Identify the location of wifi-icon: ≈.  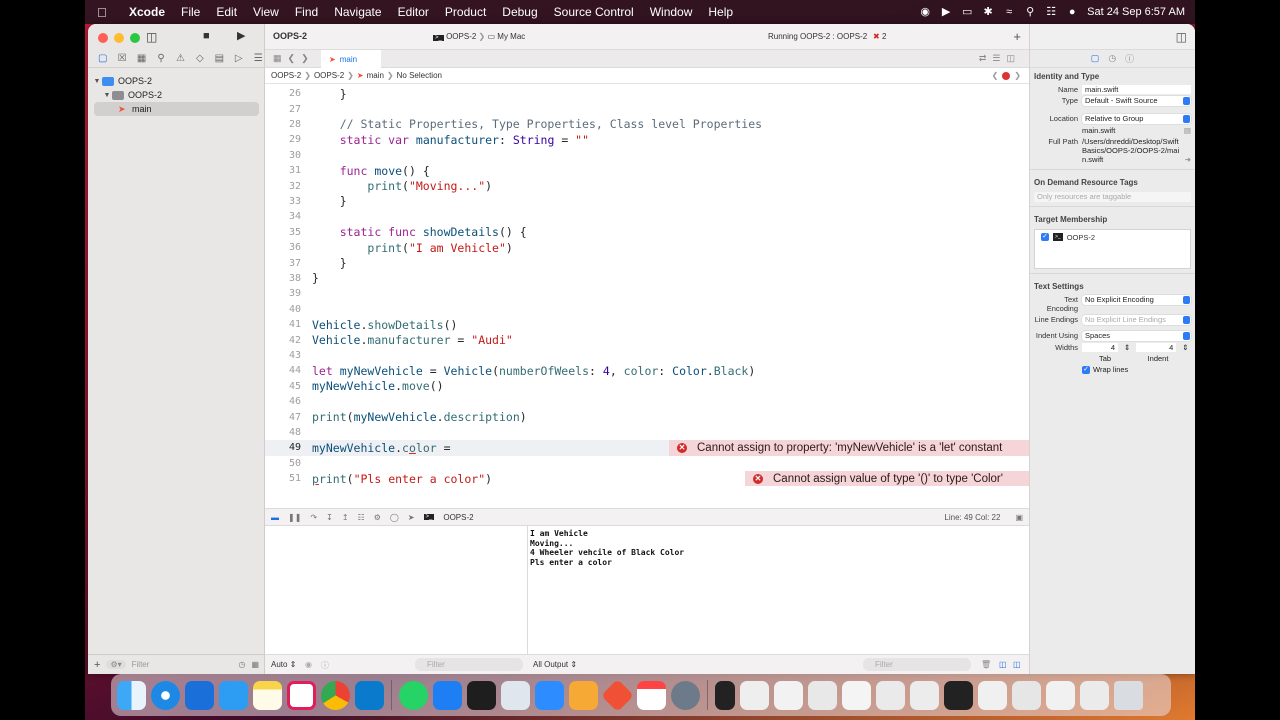
(1009, 12).